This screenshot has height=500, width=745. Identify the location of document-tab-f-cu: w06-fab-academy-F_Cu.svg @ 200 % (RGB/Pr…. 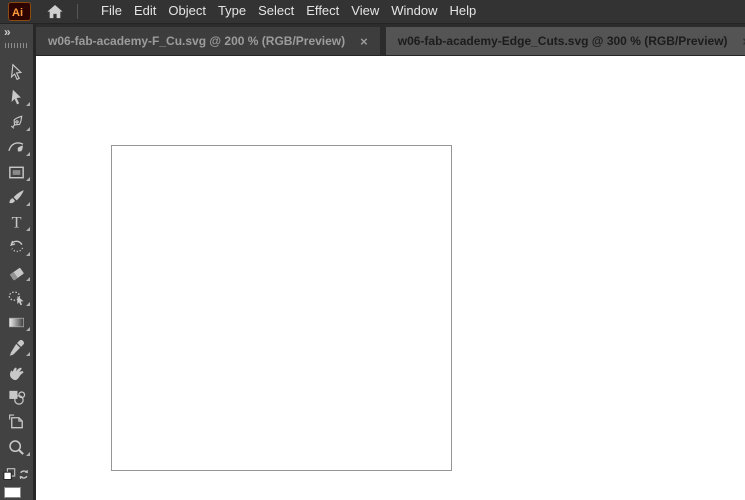
(208, 41).